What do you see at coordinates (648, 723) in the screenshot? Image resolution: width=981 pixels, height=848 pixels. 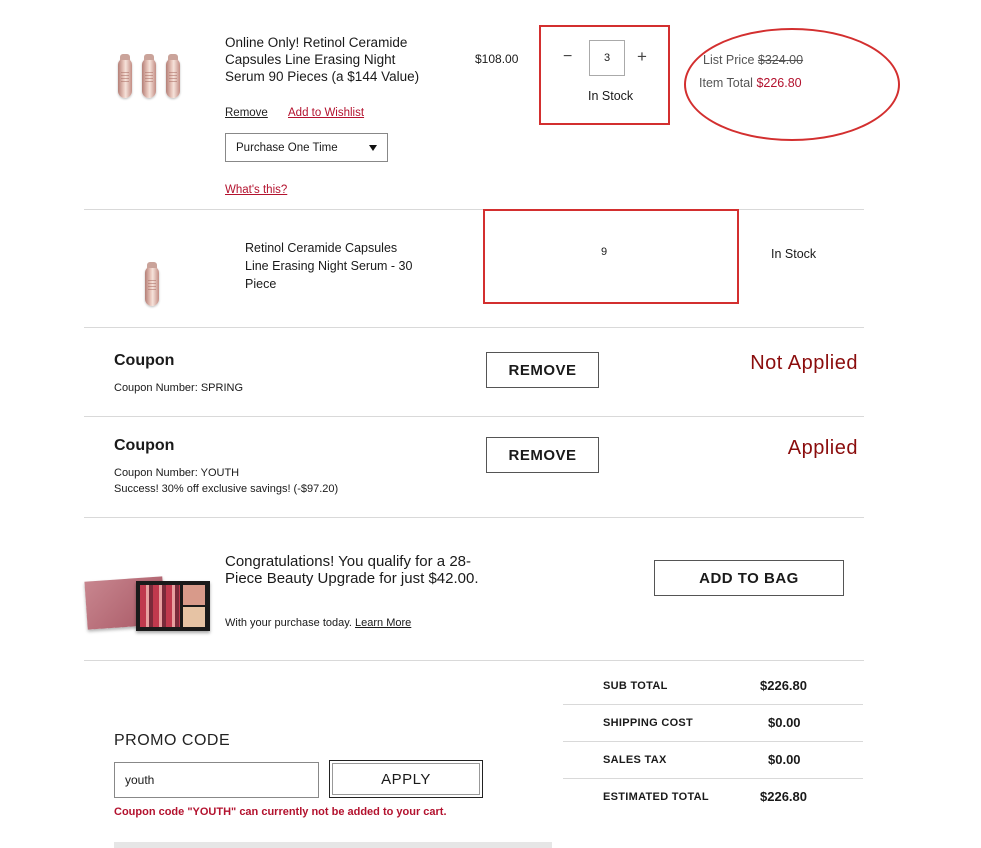 I see `summary-label: SHIPPING COST` at bounding box center [648, 723].